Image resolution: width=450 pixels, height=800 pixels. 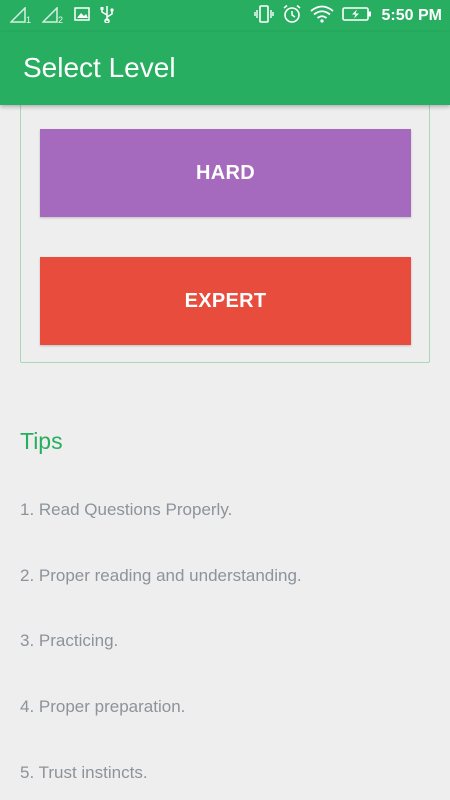 I want to click on tip-item-2: 2. Proper reading and understanding., so click(x=161, y=575).